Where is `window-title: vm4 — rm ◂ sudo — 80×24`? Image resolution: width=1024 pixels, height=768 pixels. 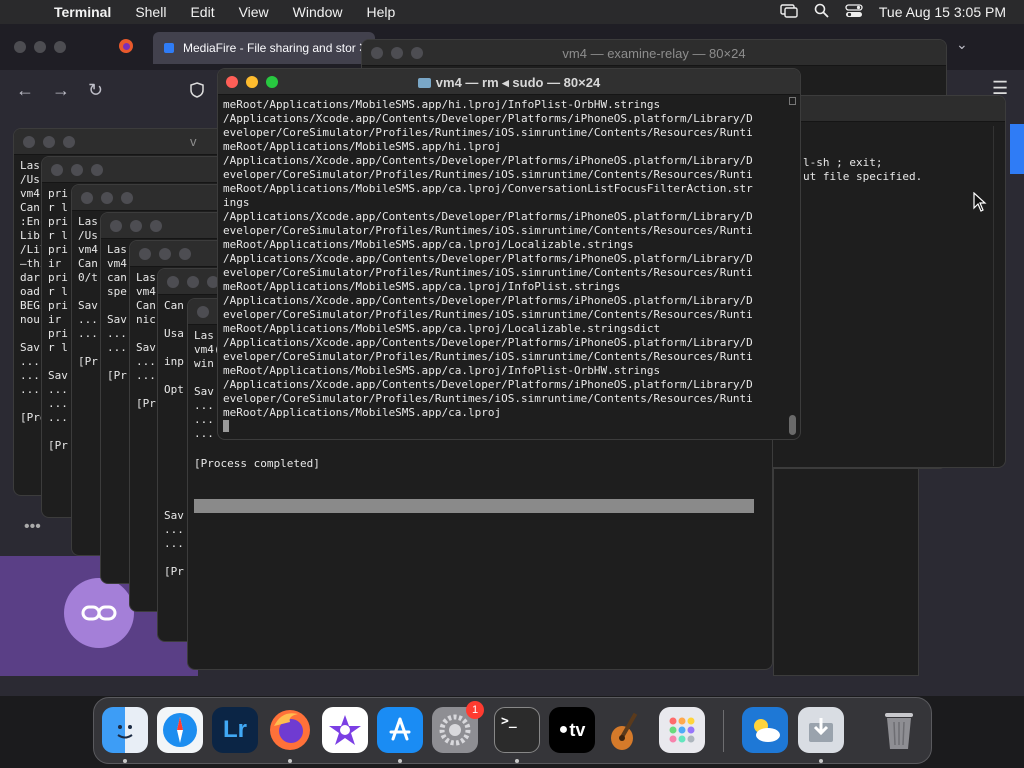
window-title: vm4 — rm ◂ sudo — 80×24 is located at coordinates (509, 83).